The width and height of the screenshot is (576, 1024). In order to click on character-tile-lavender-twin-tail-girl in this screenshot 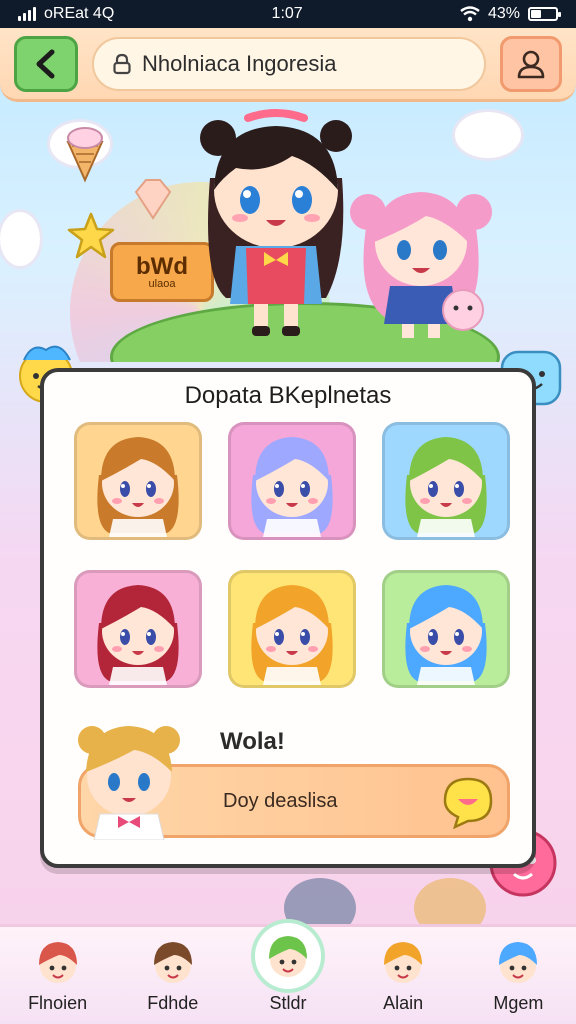, I will do `click(292, 481)`.